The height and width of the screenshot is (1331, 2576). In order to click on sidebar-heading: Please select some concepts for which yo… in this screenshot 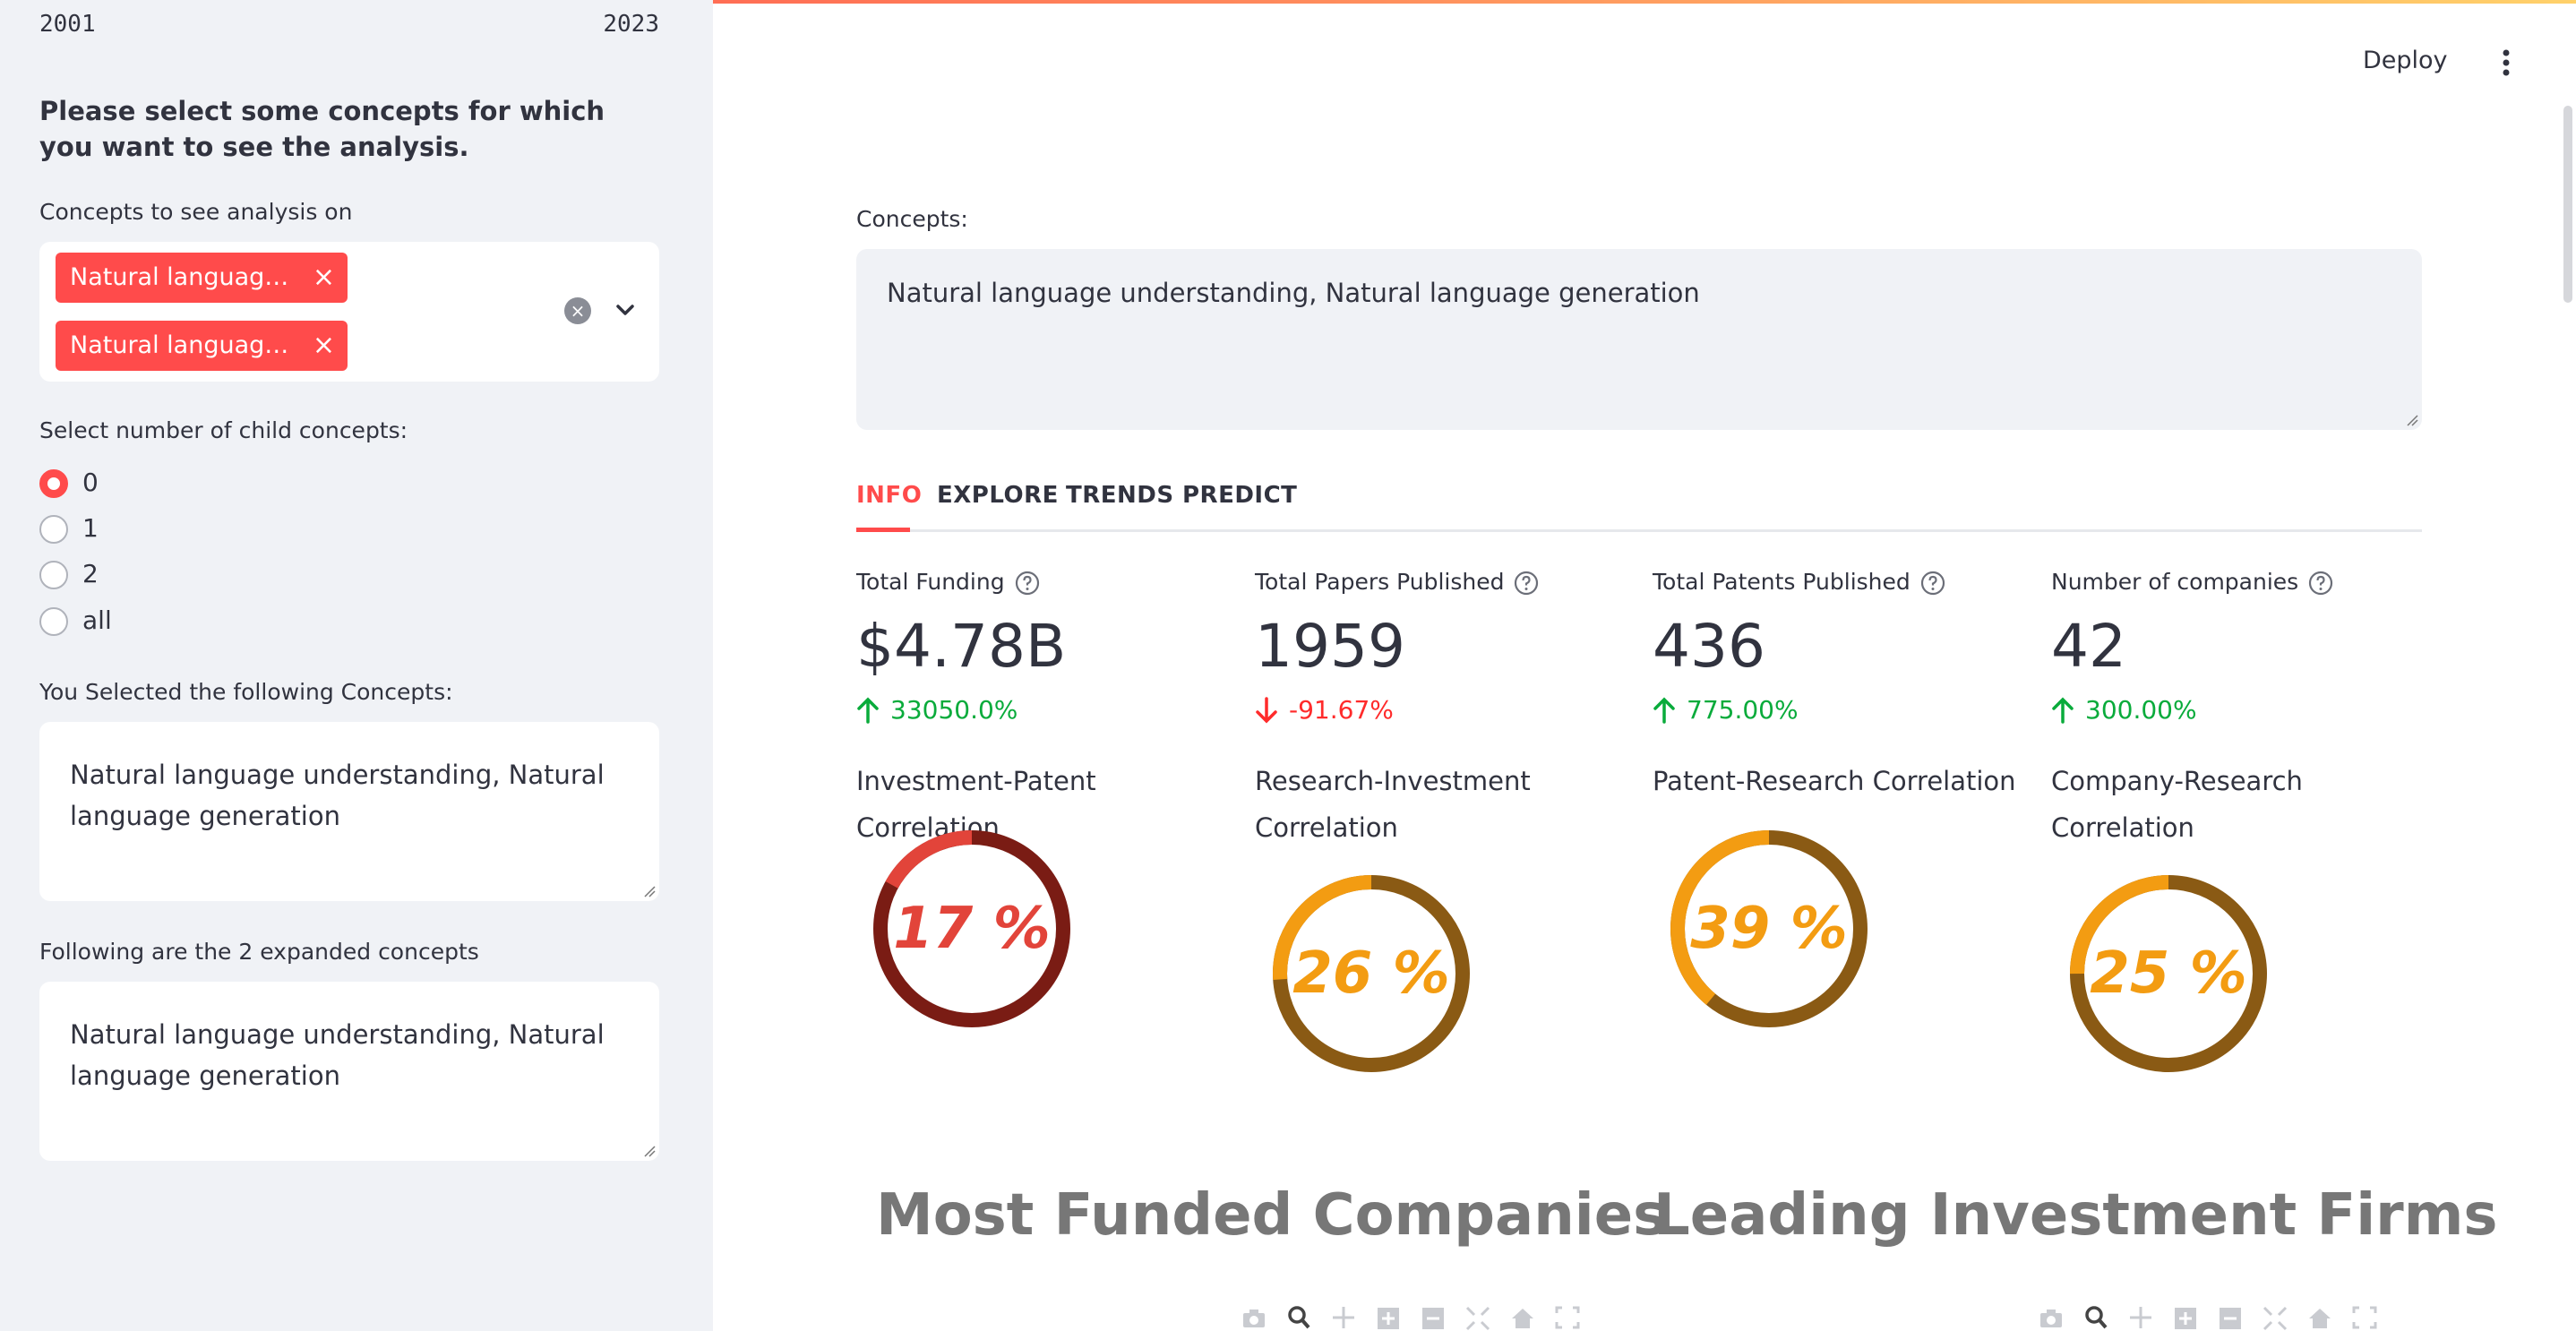, I will do `click(322, 129)`.